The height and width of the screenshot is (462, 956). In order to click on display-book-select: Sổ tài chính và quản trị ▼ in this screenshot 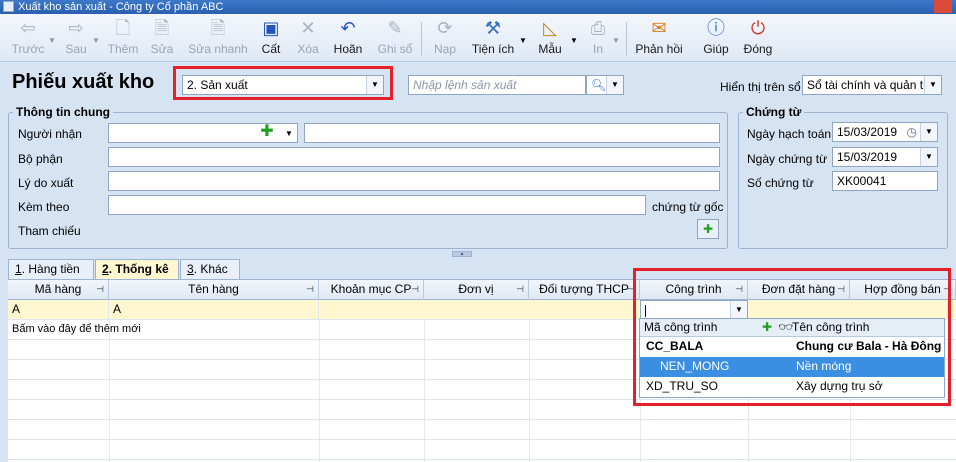, I will do `click(872, 85)`.